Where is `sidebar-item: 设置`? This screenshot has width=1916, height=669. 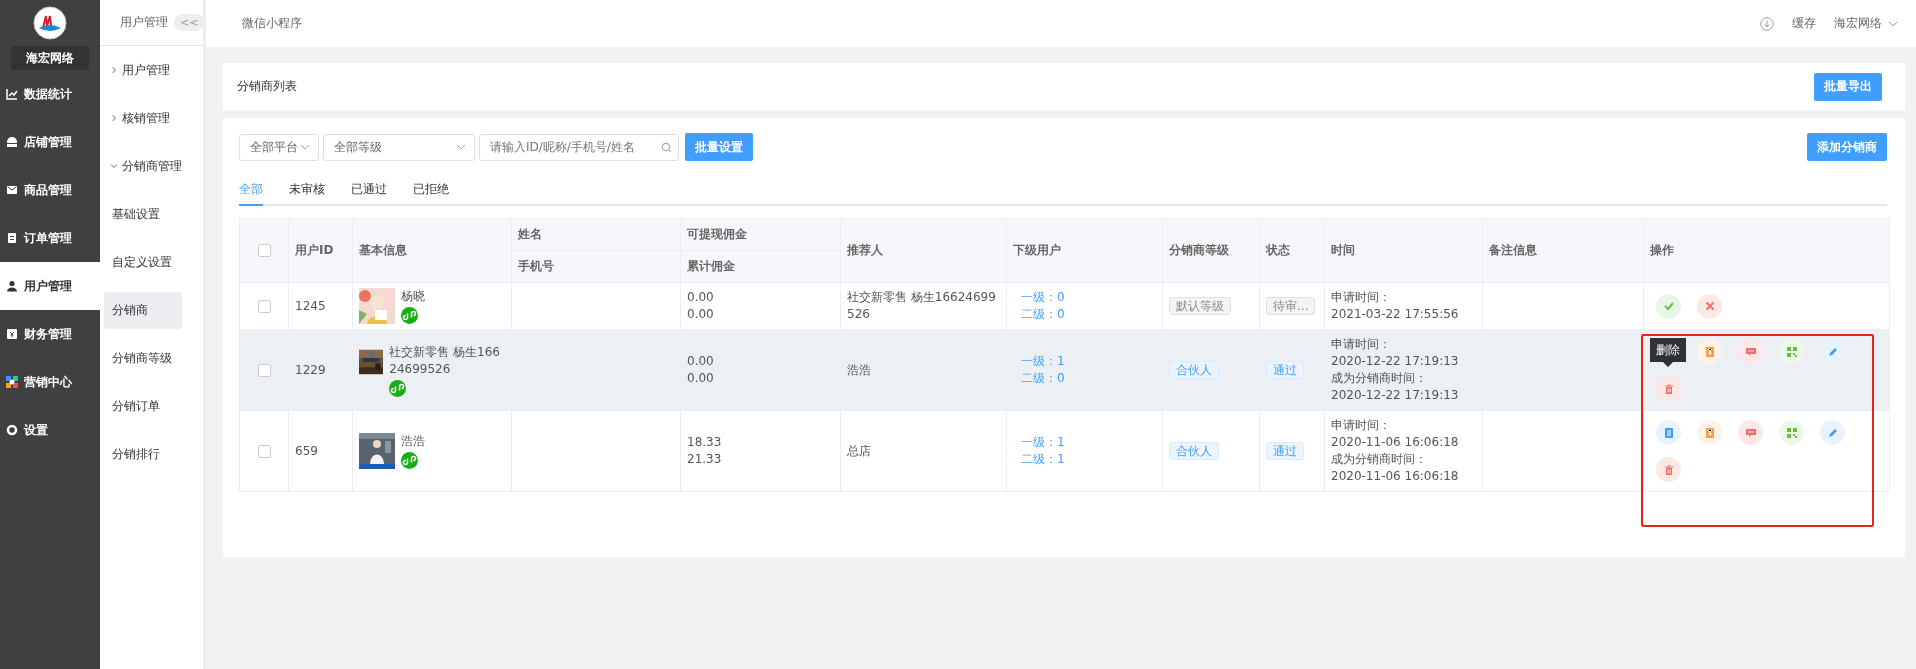
sidebar-item: 设置 is located at coordinates (50, 430).